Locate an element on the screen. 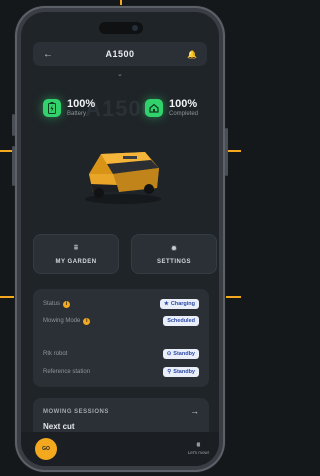 This screenshot has width=320, height=476. reference-station-value: Standby is located at coordinates (184, 372).